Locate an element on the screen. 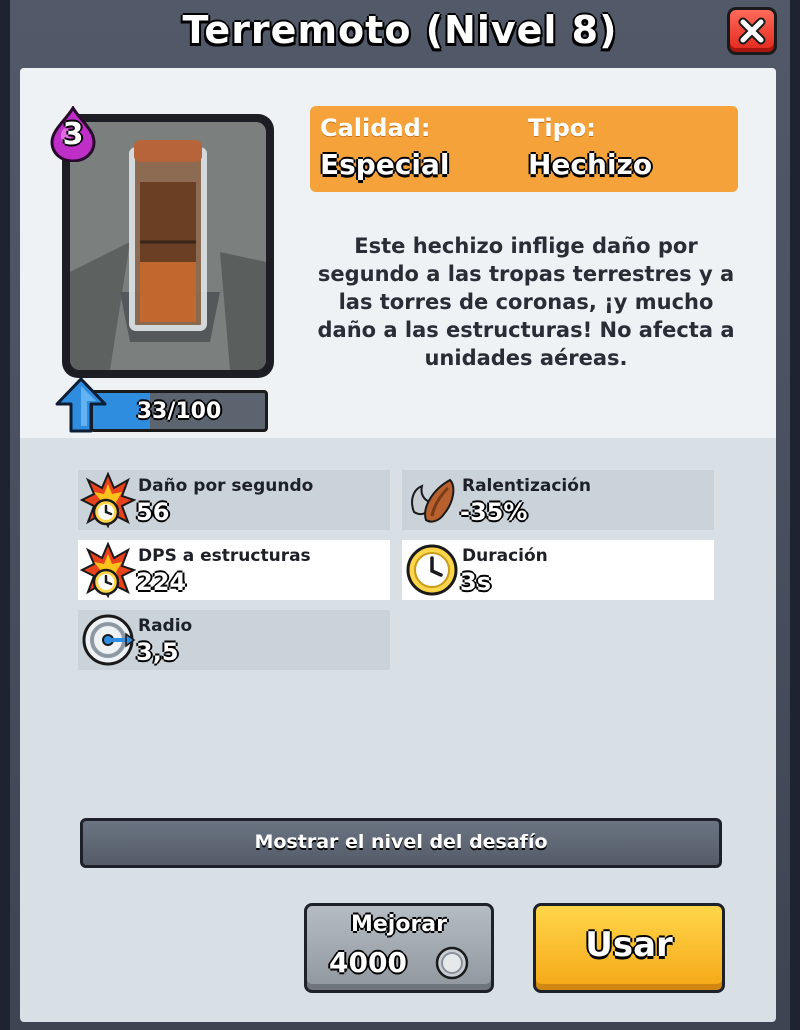  clock-icon is located at coordinates (432, 570).